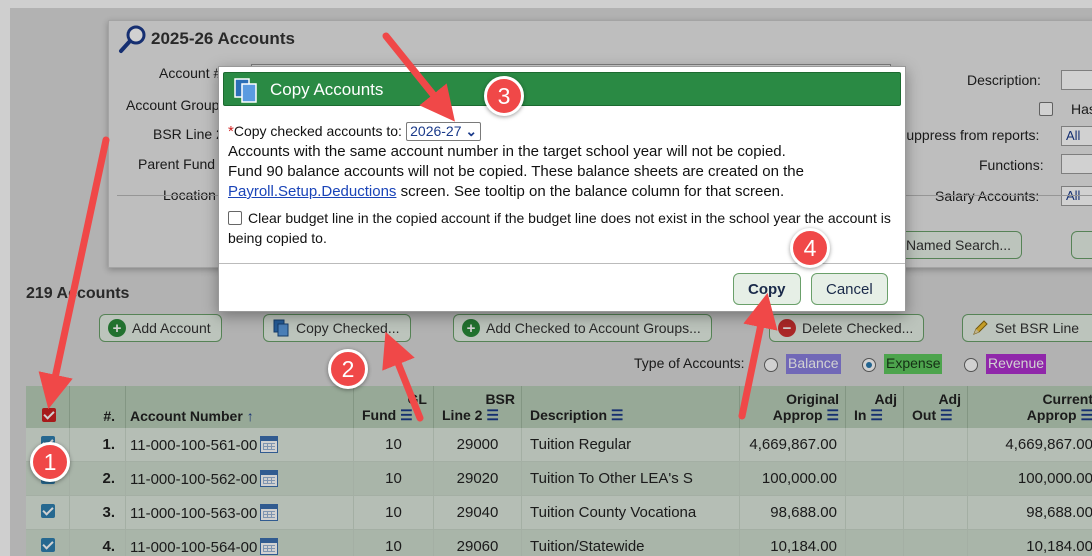  What do you see at coordinates (504, 96) in the screenshot?
I see `annotation-badge-3: 3` at bounding box center [504, 96].